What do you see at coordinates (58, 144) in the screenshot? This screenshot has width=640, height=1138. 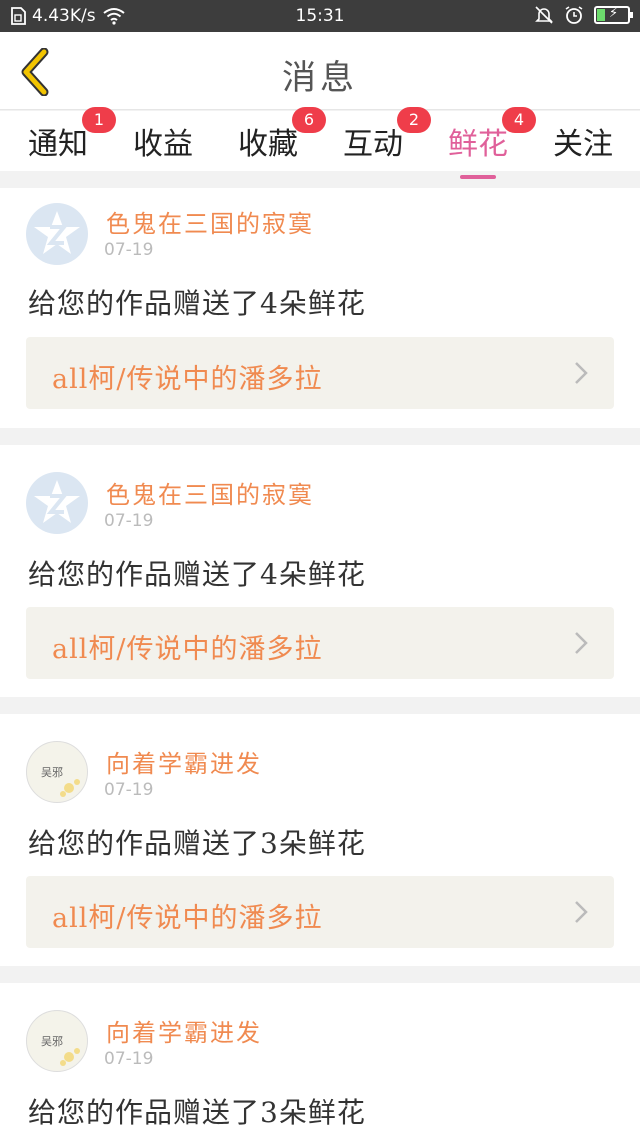 I see `tab-label: 通知` at bounding box center [58, 144].